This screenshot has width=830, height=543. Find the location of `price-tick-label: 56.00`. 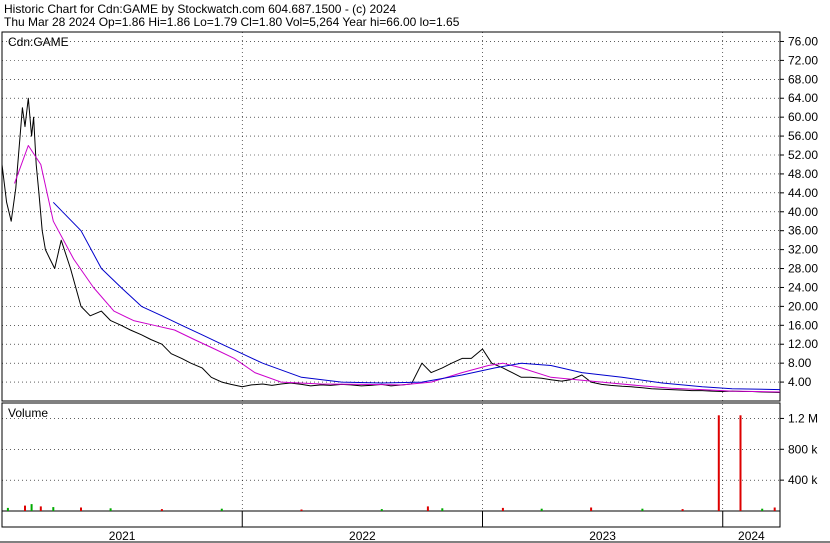

price-tick-label: 56.00 is located at coordinates (803, 136).